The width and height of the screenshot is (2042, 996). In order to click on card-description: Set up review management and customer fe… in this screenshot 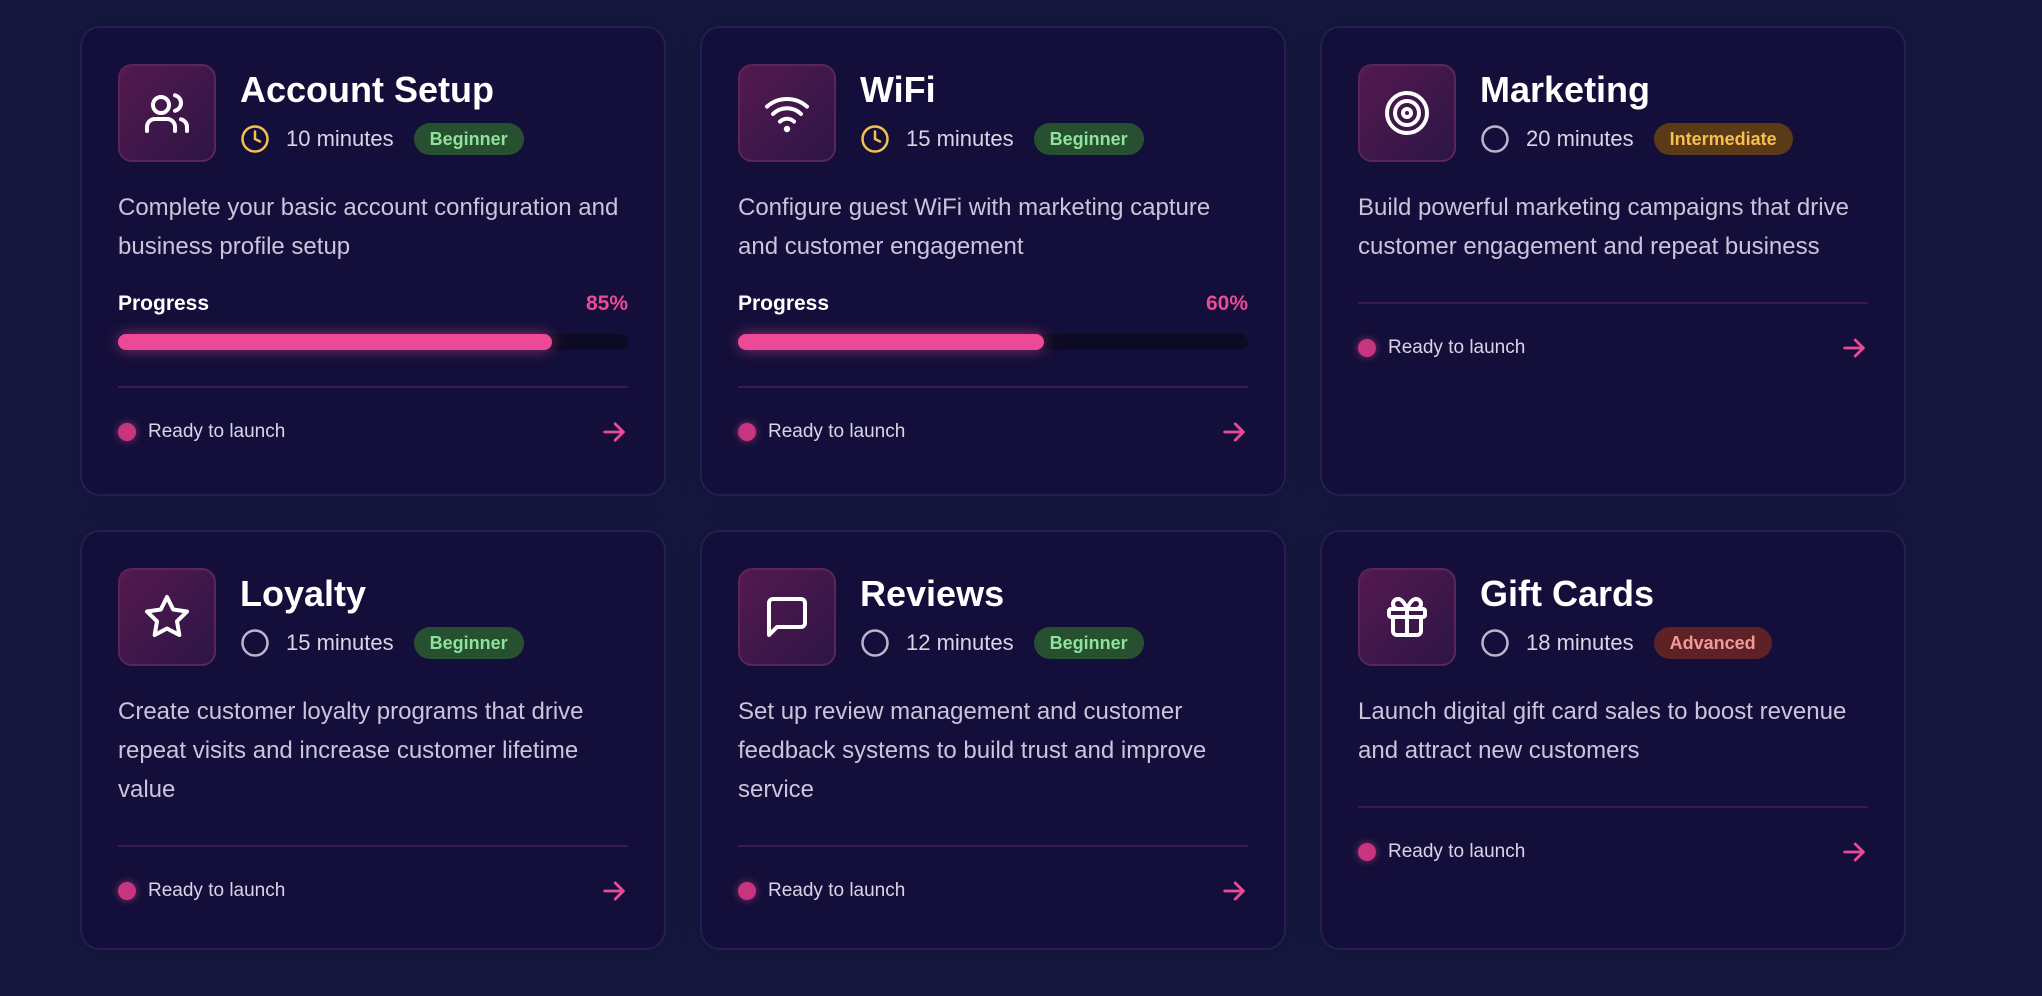, I will do `click(972, 750)`.